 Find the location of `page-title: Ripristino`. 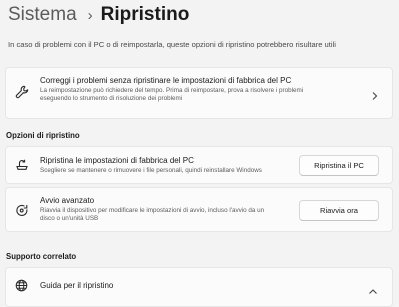

page-title: Ripristino is located at coordinates (145, 14).